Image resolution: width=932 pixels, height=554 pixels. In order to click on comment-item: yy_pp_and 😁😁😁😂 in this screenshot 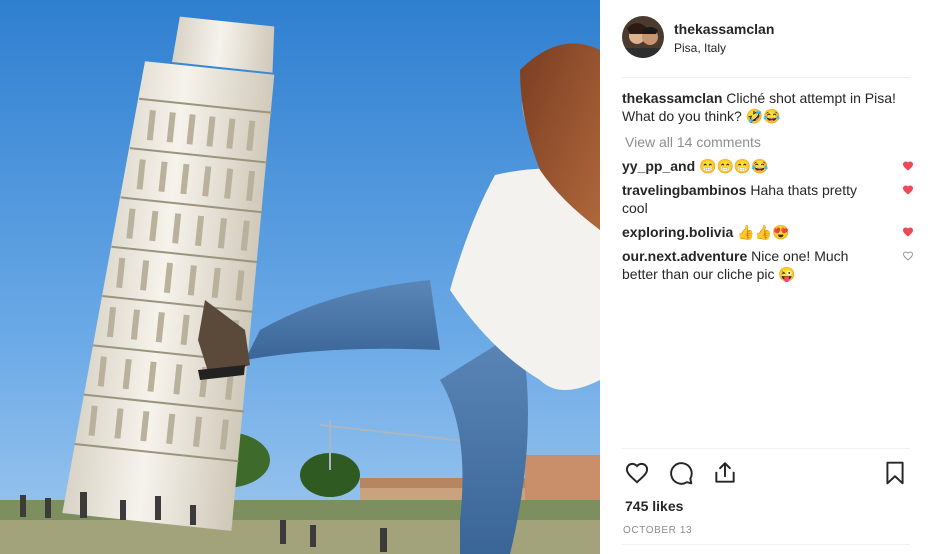, I will do `click(768, 166)`.